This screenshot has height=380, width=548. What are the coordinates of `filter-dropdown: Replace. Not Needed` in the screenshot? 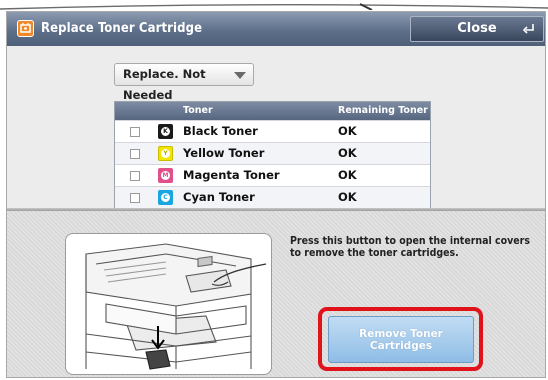 It's located at (184, 82).